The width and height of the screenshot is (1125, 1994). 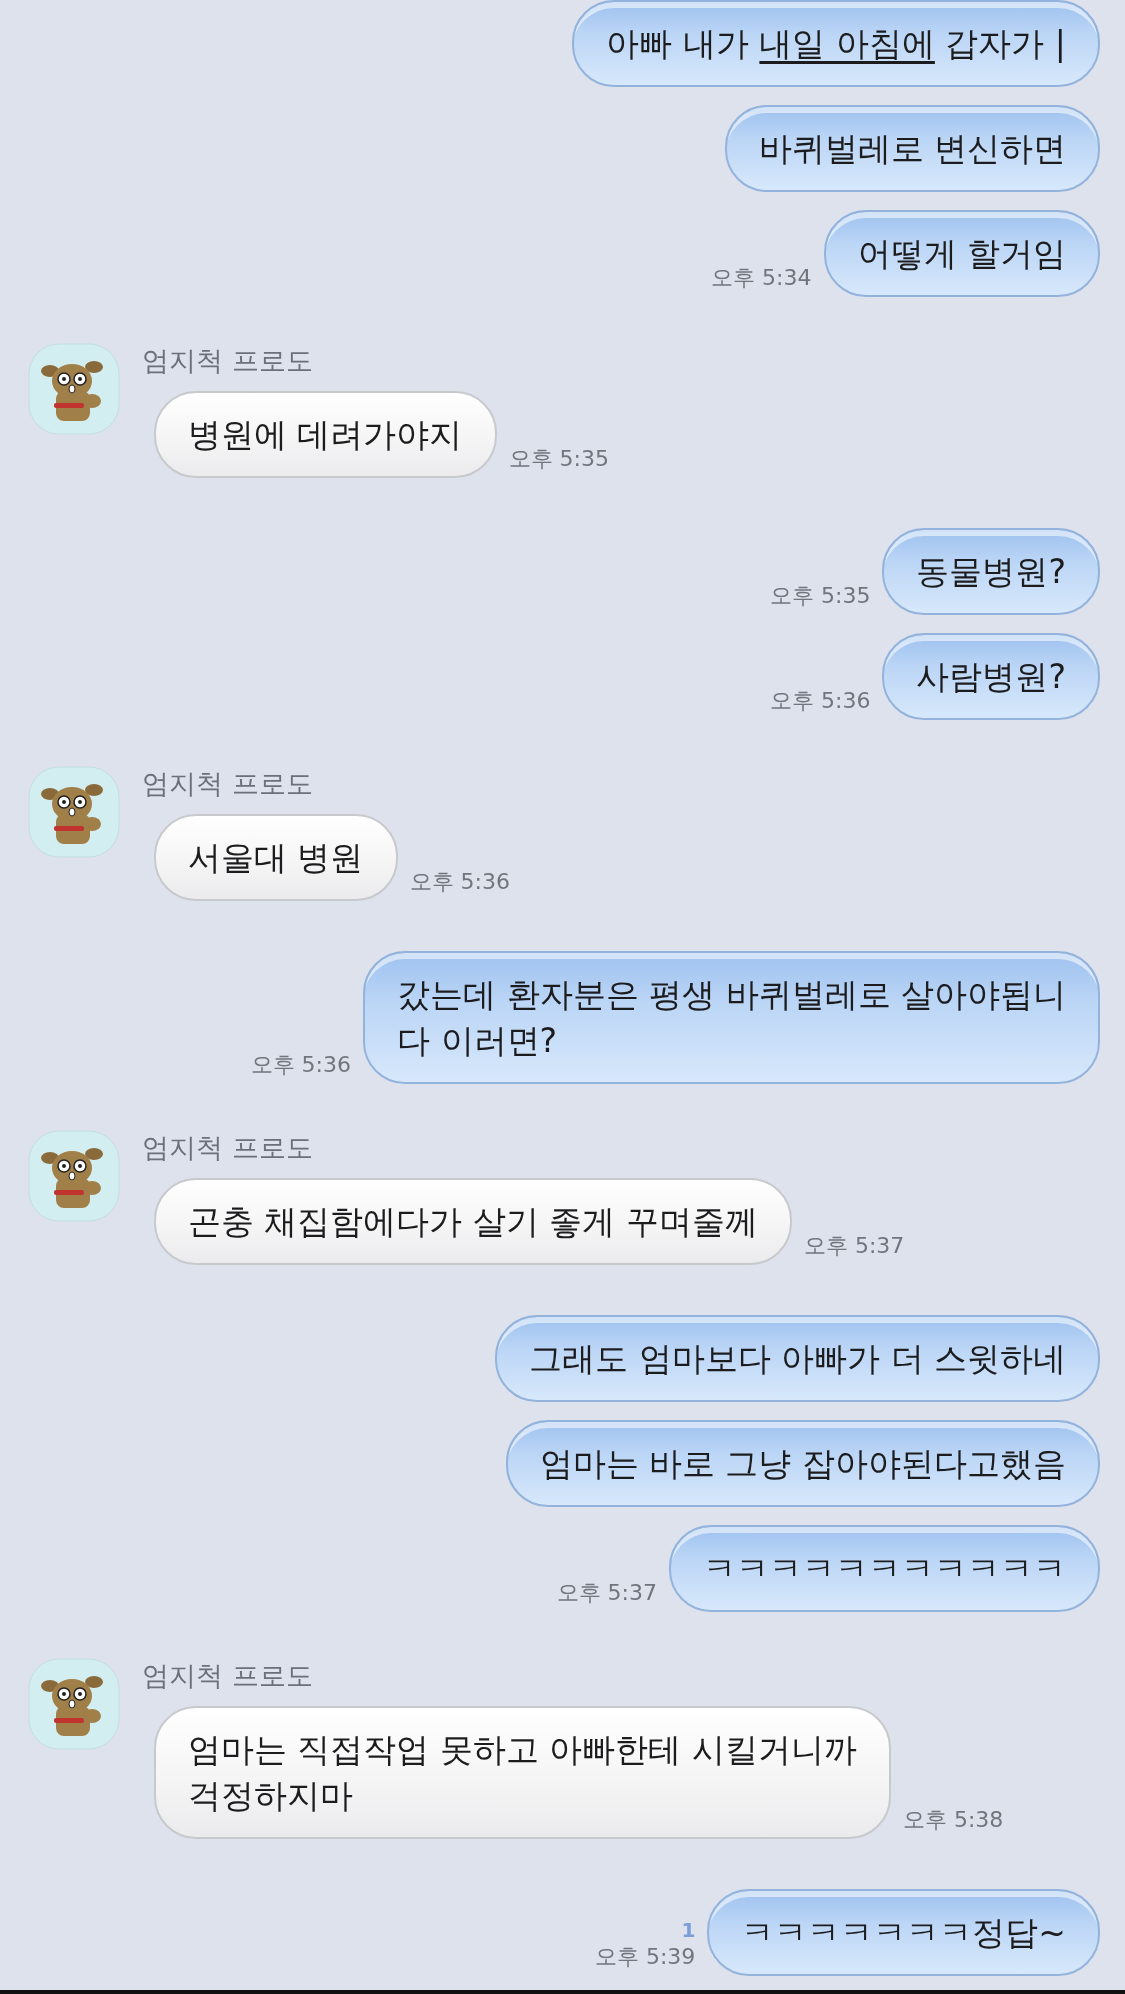 What do you see at coordinates (645, 1957) in the screenshot?
I see `message-time: 오후 5:39` at bounding box center [645, 1957].